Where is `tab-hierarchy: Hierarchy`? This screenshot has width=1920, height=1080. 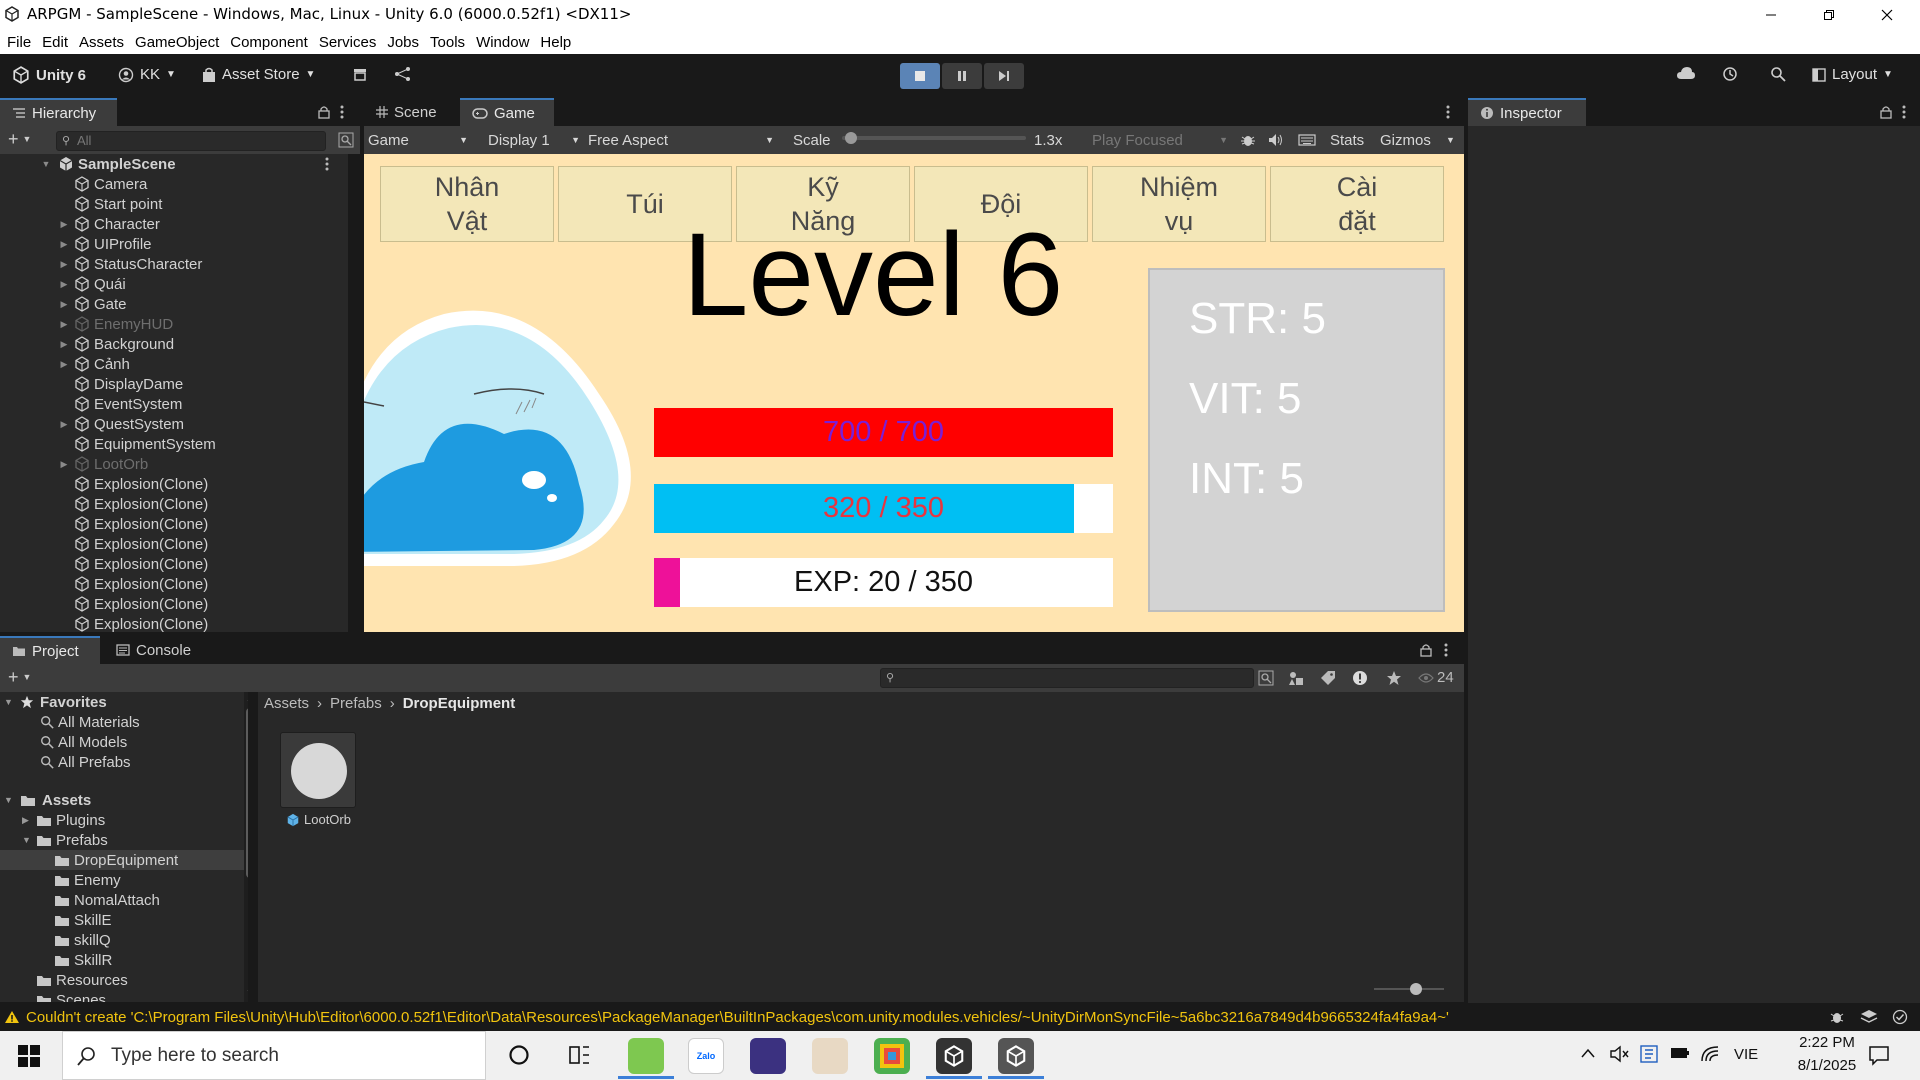
tab-hierarchy: Hierarchy is located at coordinates (58, 112).